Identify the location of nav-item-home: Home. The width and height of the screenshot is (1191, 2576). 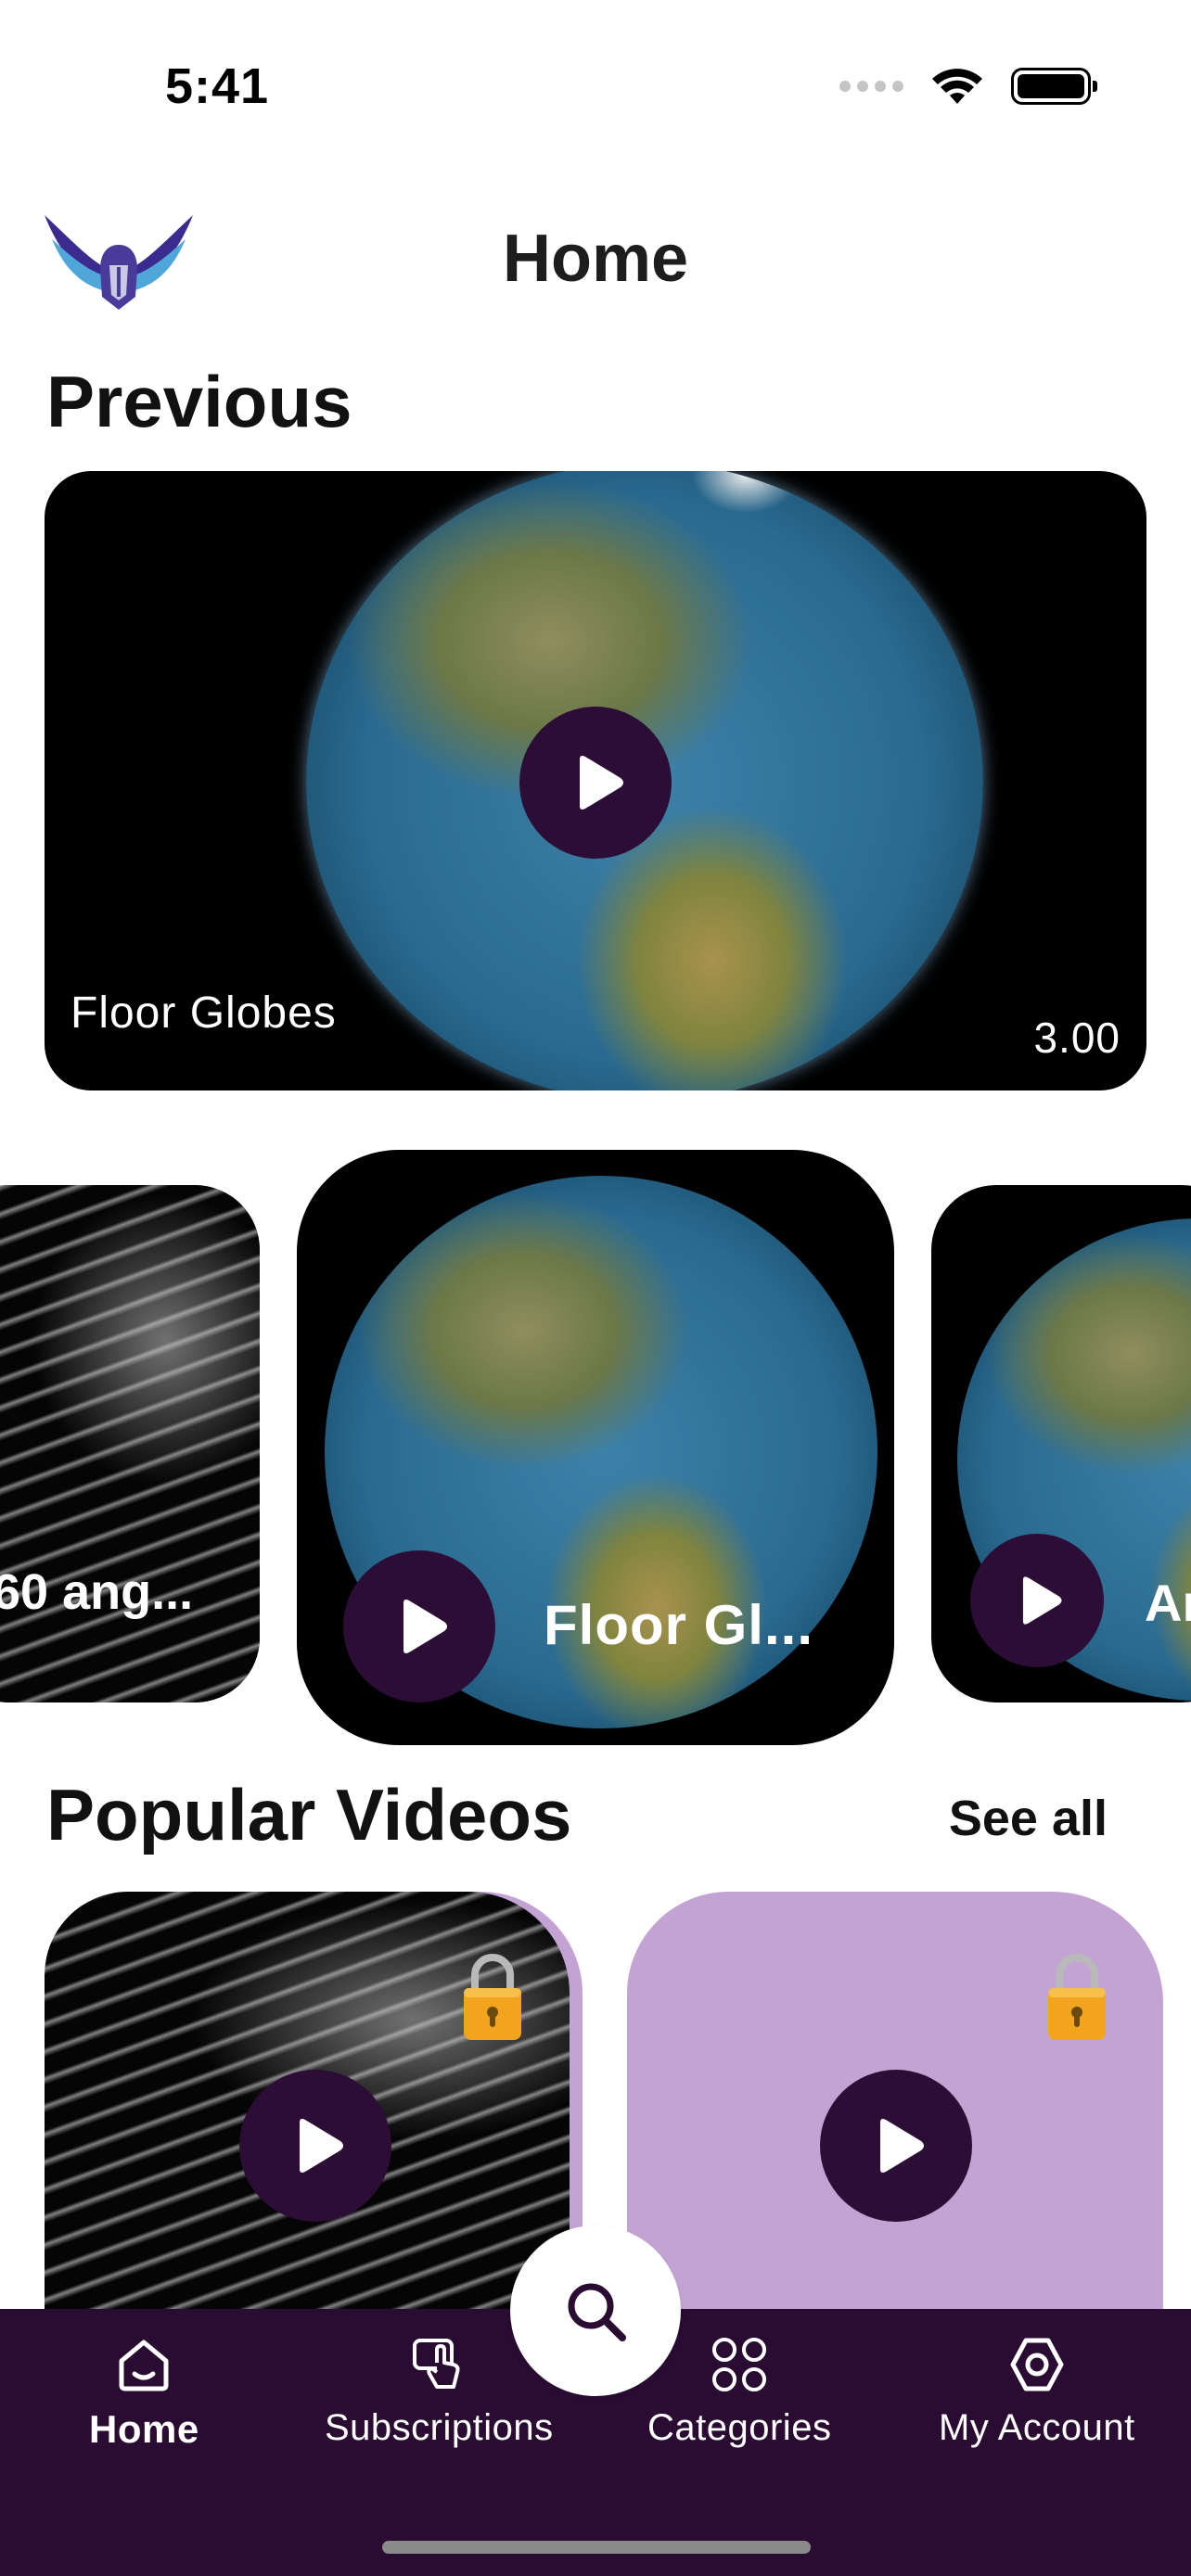
(144, 2393).